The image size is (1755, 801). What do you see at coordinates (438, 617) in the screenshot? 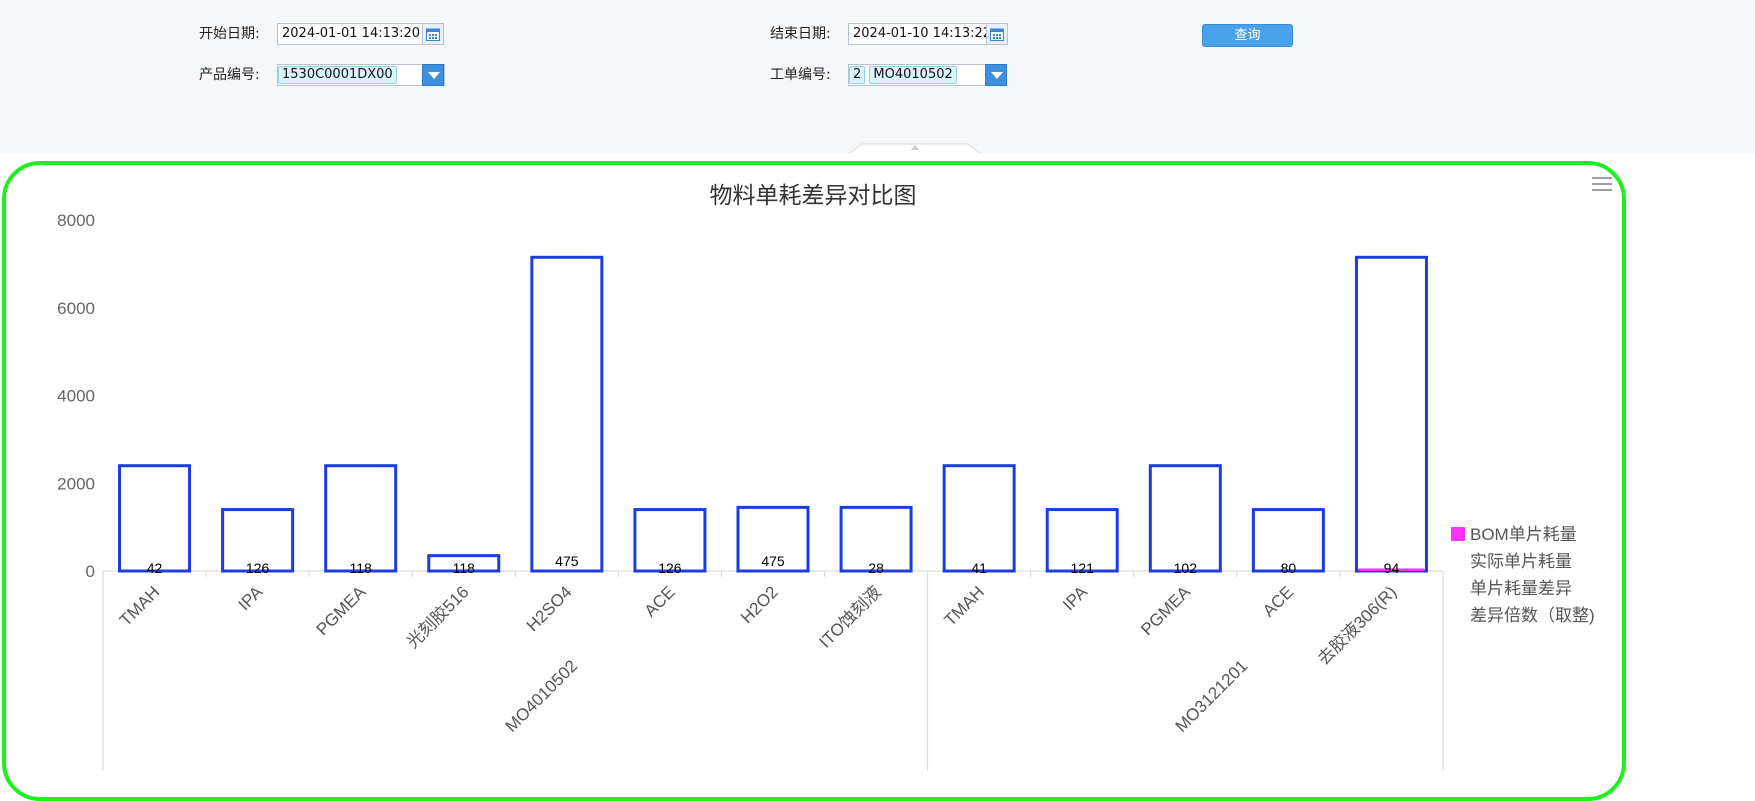
I see `x-tick-label: 光刻胶516` at bounding box center [438, 617].